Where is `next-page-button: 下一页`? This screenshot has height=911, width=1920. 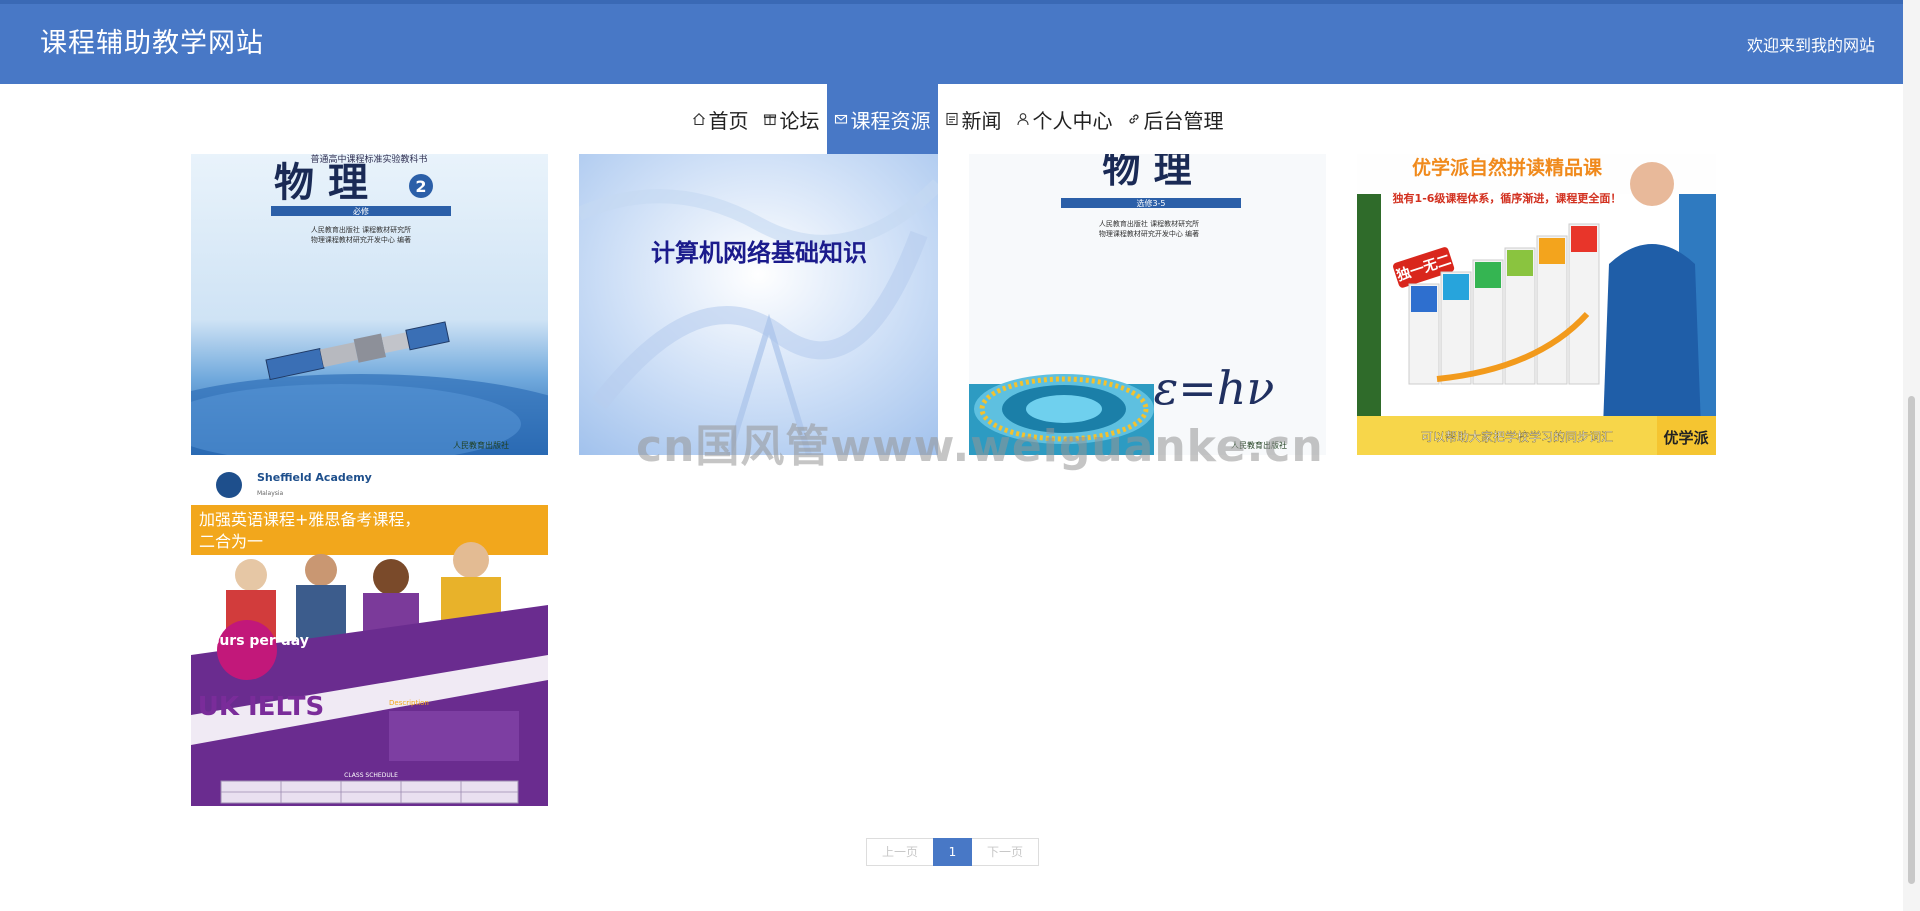
next-page-button: 下一页 is located at coordinates (1005, 852).